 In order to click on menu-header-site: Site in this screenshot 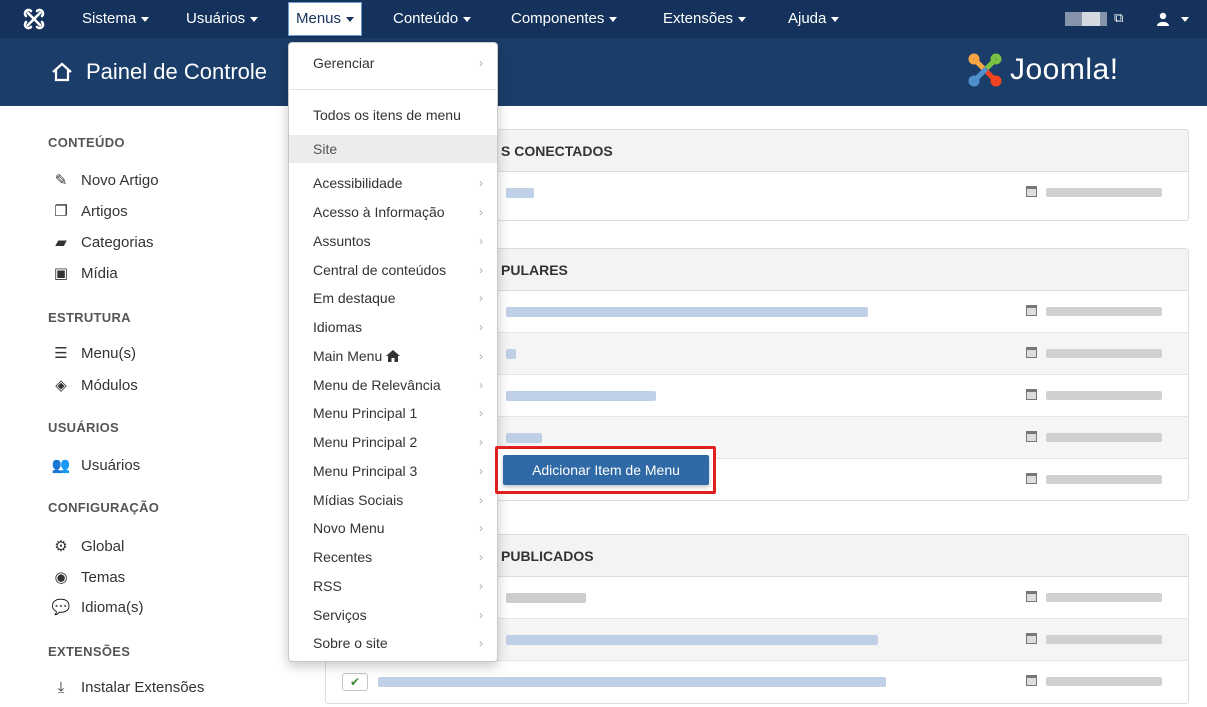, I will do `click(393, 149)`.